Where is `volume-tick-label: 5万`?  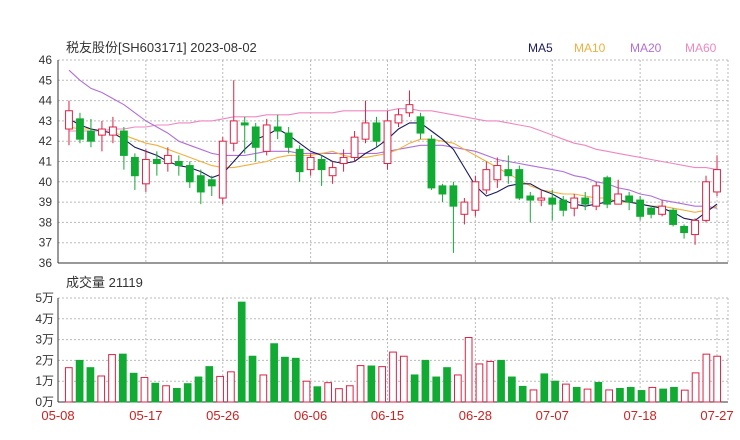
volume-tick-label: 5万 is located at coordinates (44, 298).